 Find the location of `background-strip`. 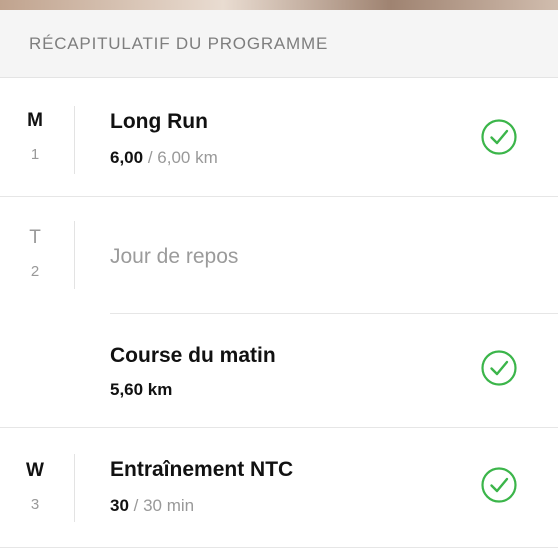

background-strip is located at coordinates (279, 5).